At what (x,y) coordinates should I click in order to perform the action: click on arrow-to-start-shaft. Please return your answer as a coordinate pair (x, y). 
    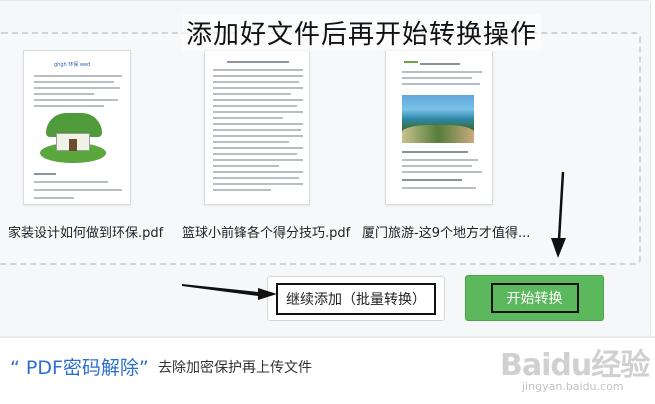
    Looking at the image, I should click on (561, 206).